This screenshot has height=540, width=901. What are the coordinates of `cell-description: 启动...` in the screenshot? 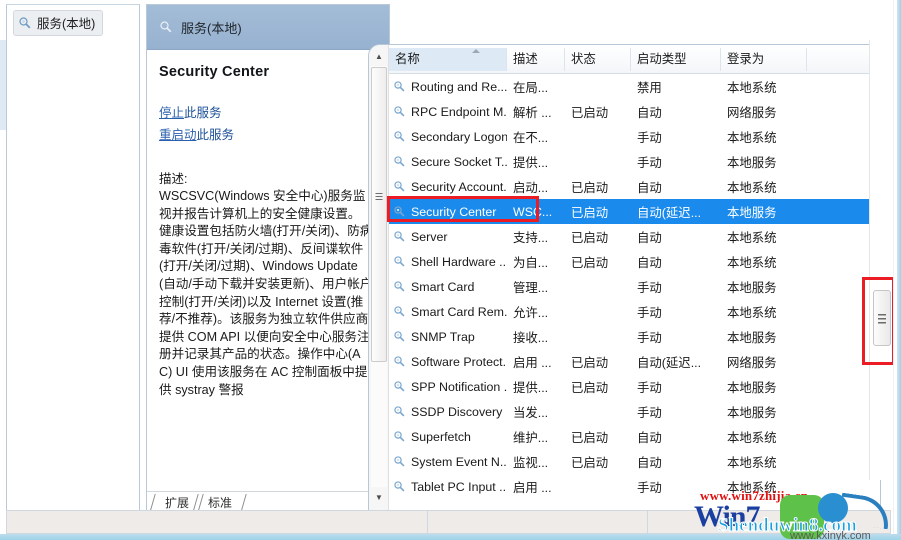 It's located at (531, 187).